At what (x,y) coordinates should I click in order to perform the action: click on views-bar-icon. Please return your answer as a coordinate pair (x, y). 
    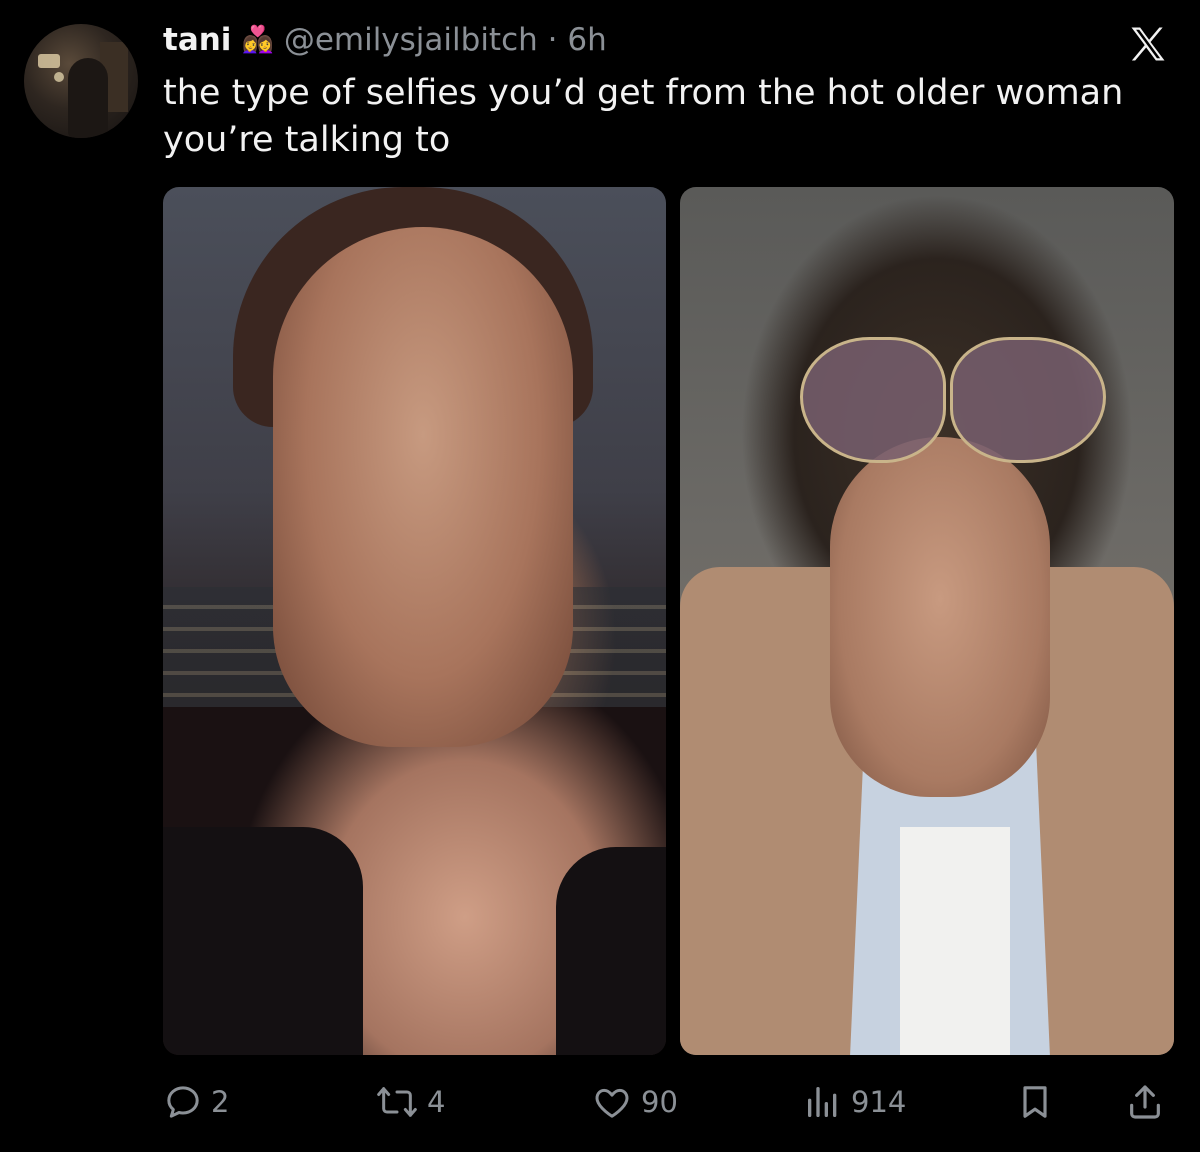
    Looking at the image, I should click on (822, 1102).